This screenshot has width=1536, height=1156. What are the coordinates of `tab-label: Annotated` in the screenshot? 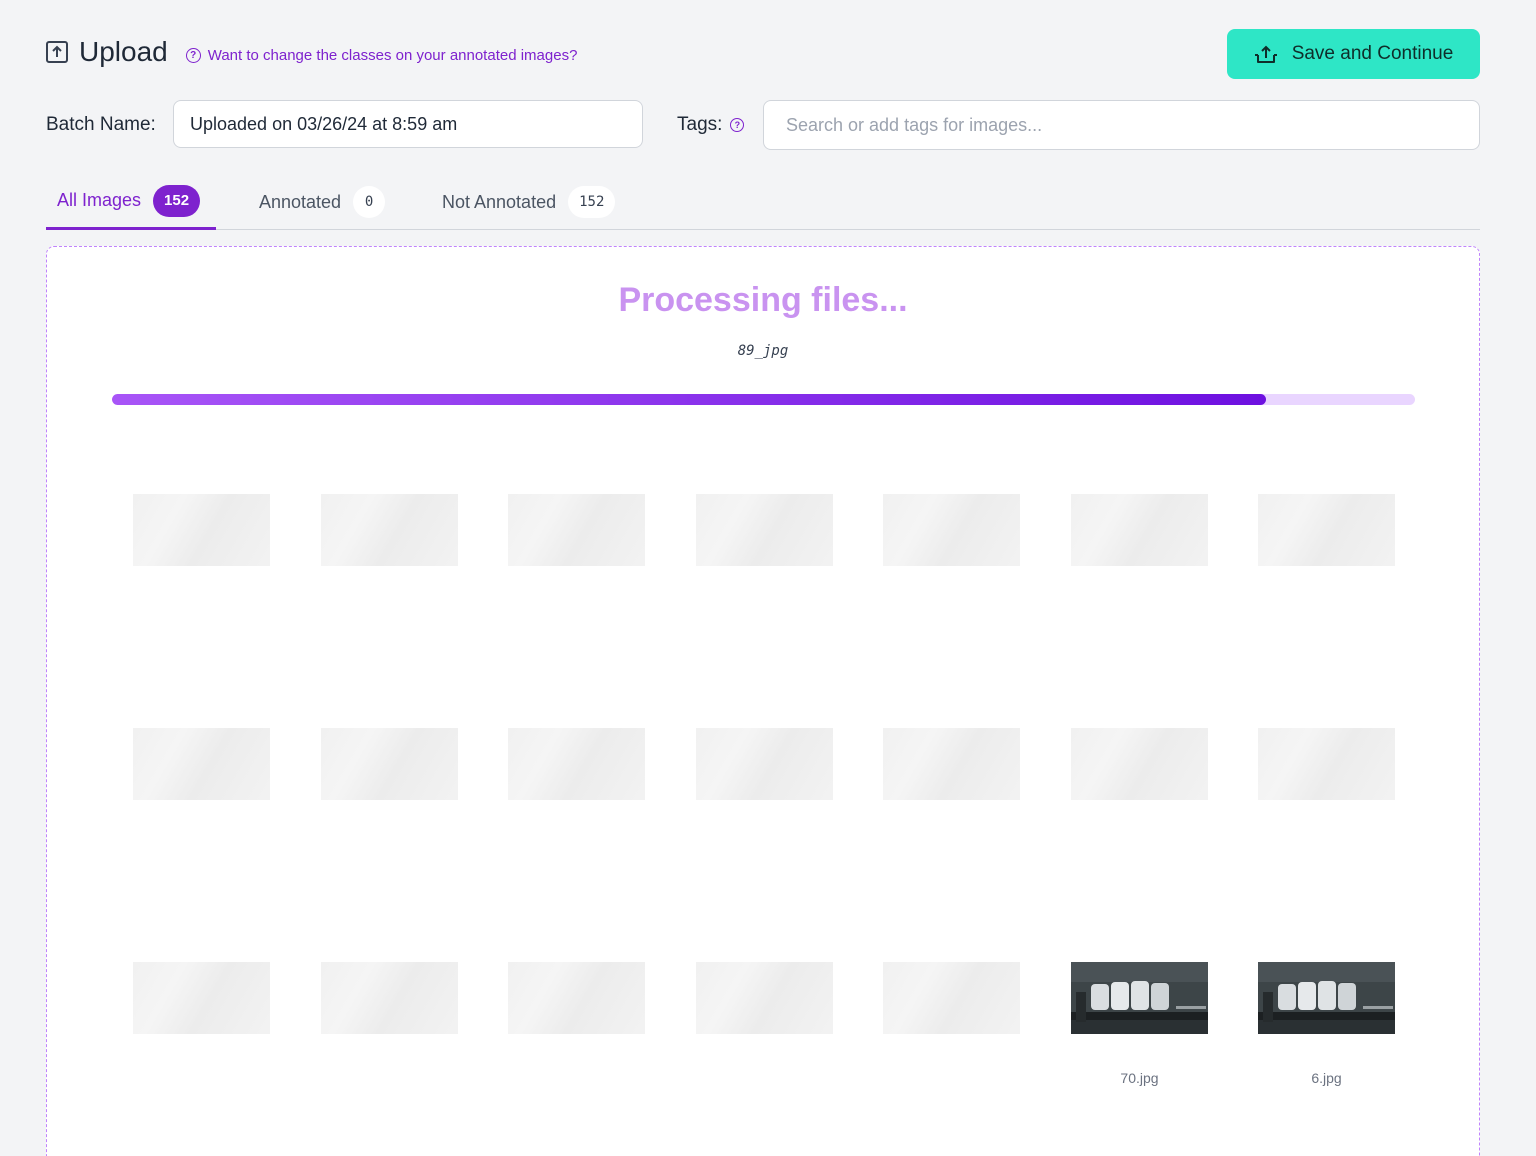 It's located at (300, 201).